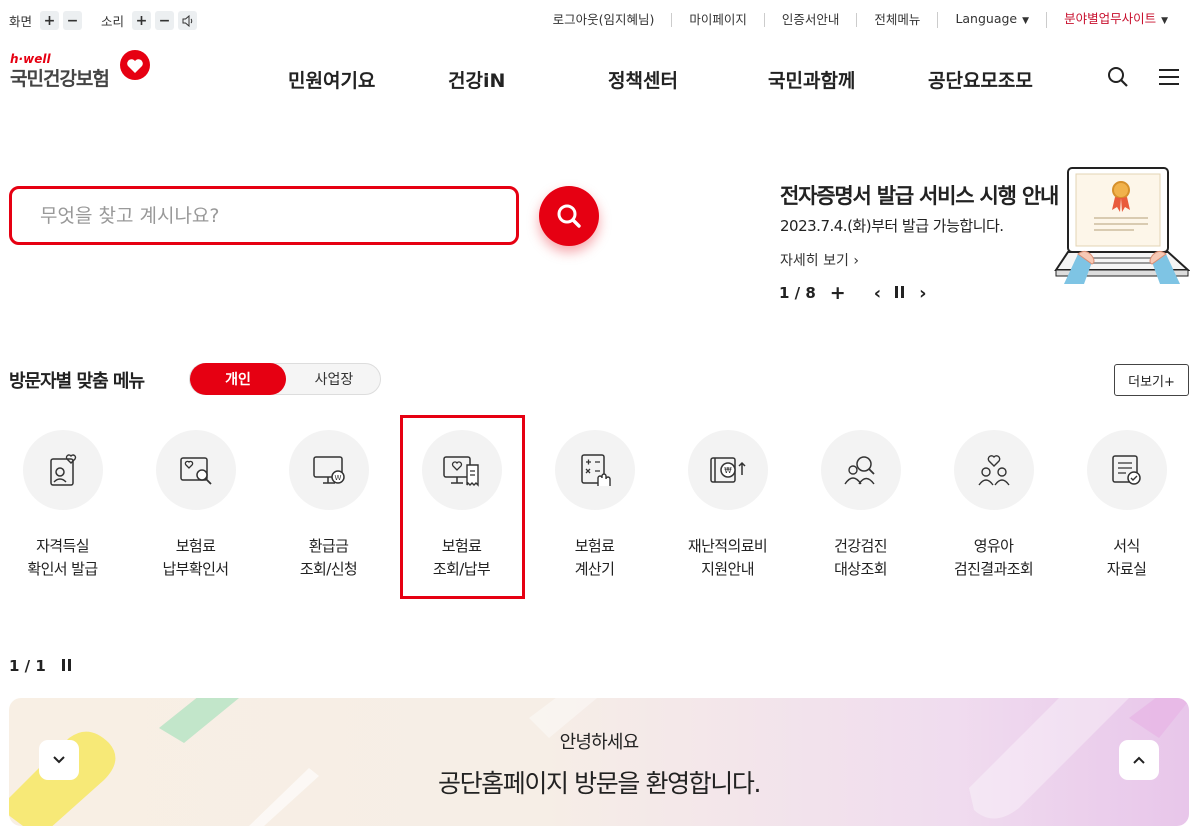 This screenshot has width=1197, height=840. I want to click on screen-label: 화면, so click(21, 21).